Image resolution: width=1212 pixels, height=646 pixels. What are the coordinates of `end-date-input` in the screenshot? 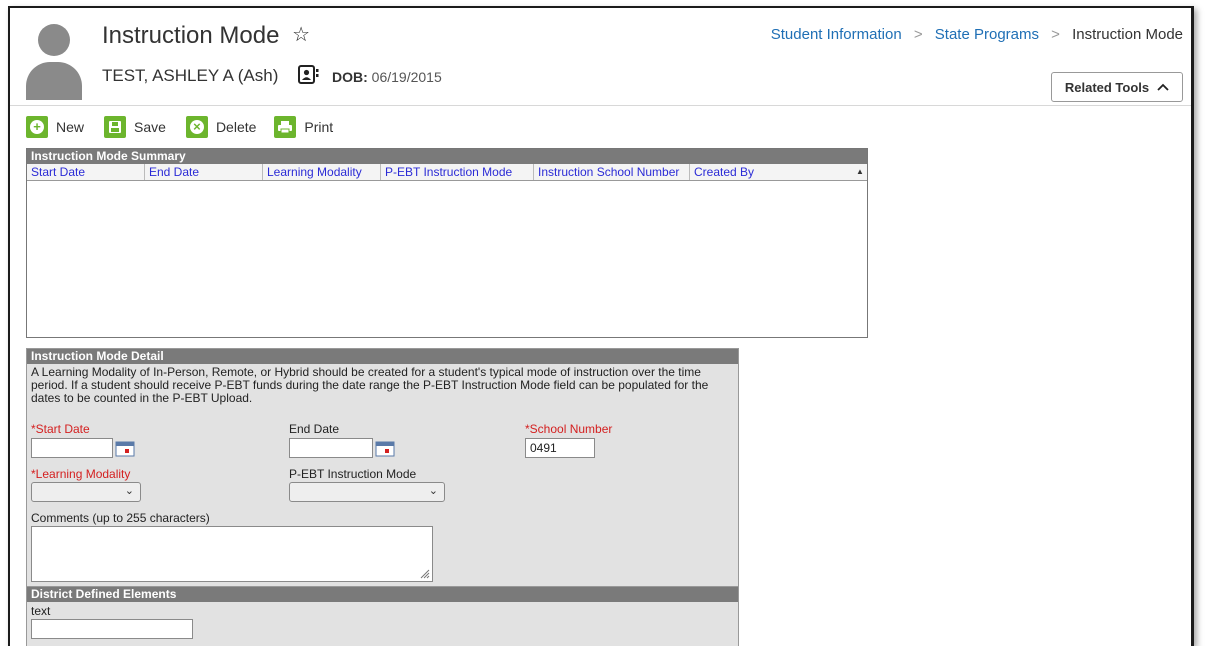 It's located at (331, 448).